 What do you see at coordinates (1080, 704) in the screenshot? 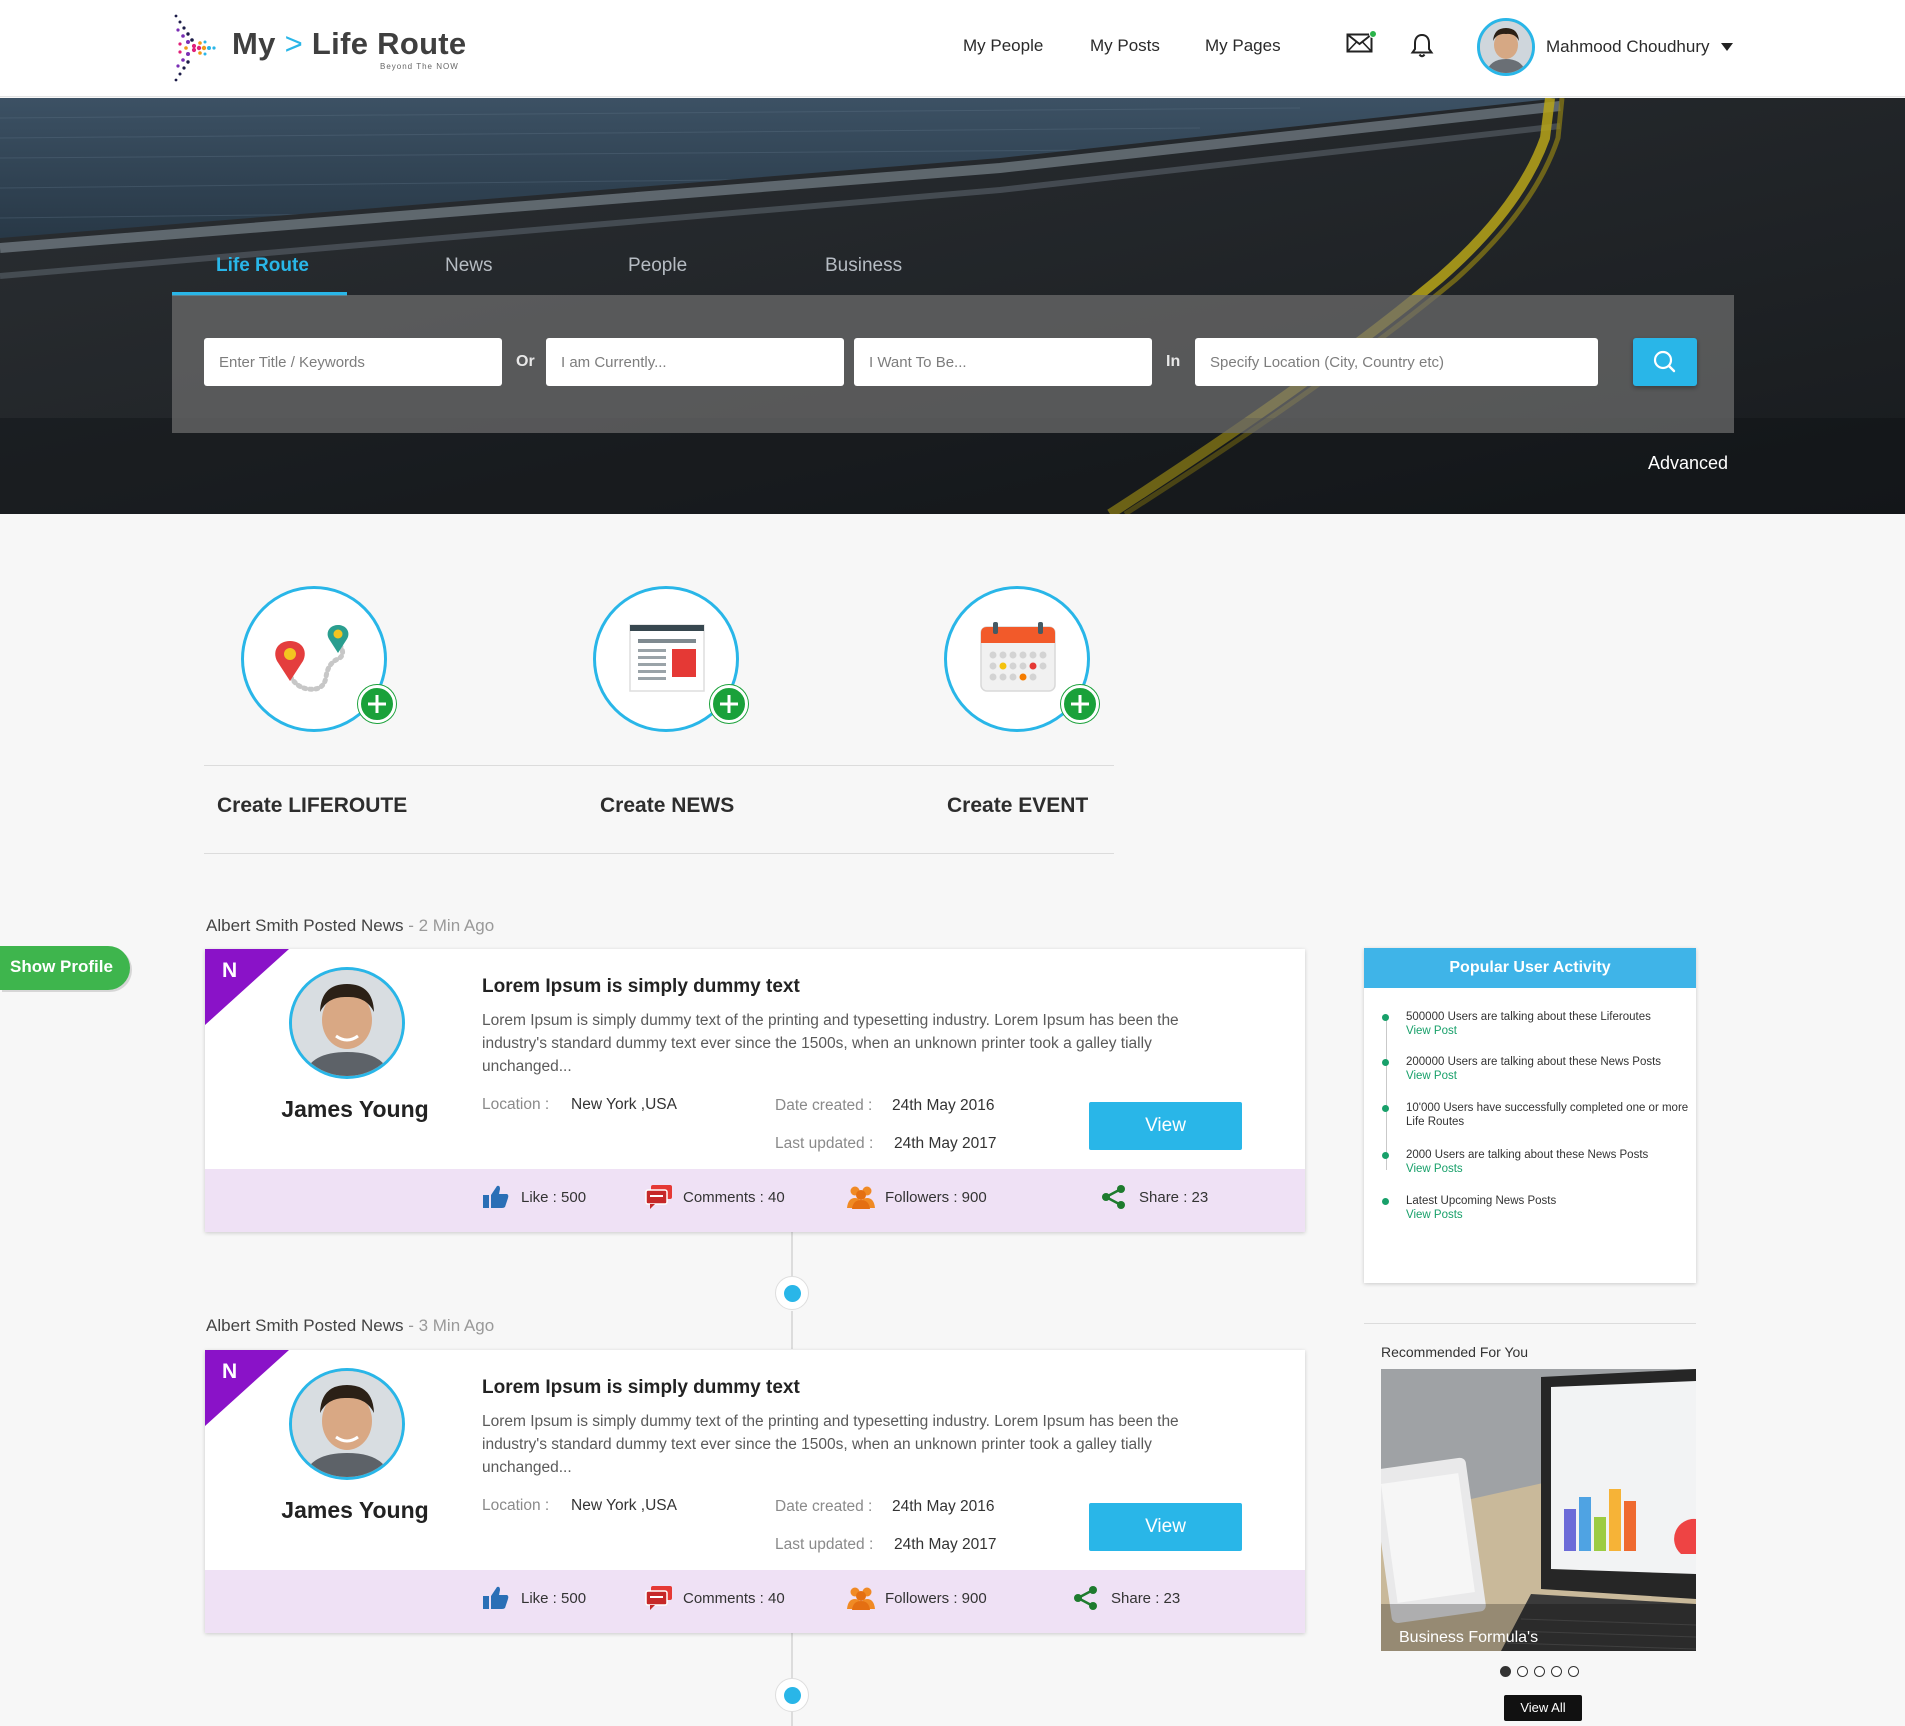
I see `plus-icon` at bounding box center [1080, 704].